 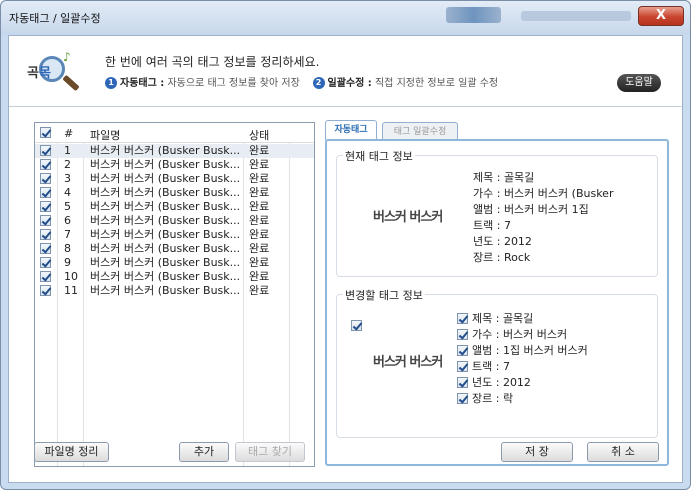 I want to click on cancel-button: 취 소, so click(x=623, y=452).